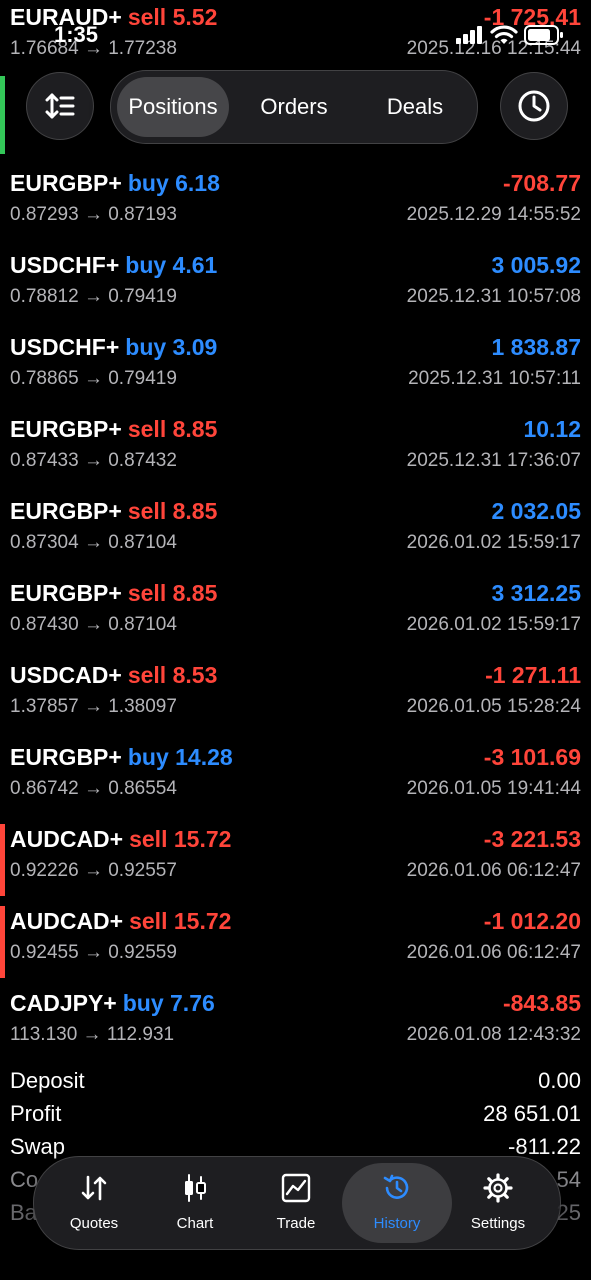 The image size is (591, 1280). Describe the element at coordinates (63, 1003) in the screenshot. I see `trade-symbol: CADJPY+` at that location.